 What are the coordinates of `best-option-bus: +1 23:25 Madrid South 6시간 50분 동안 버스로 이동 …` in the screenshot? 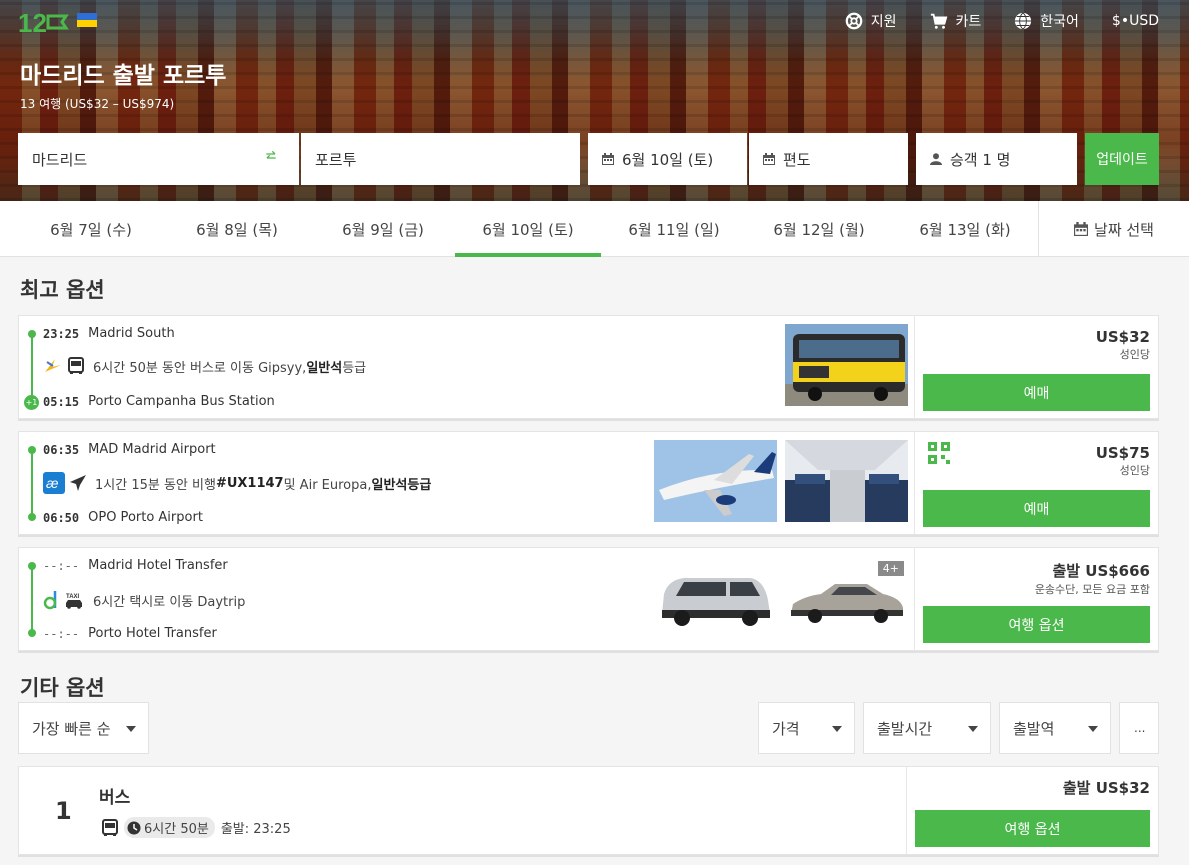 It's located at (588, 367).